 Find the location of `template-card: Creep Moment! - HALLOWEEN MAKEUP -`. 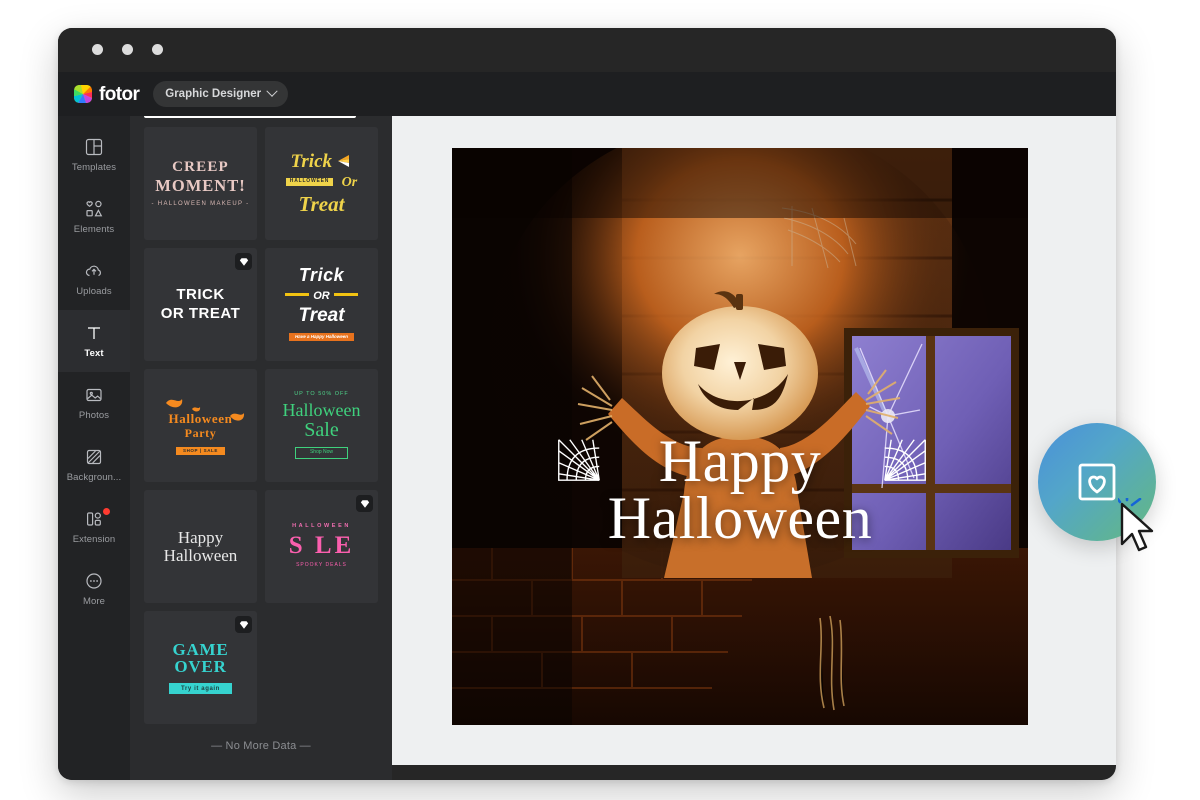

template-card: Creep Moment! - HALLOWEEN MAKEUP - is located at coordinates (200, 183).